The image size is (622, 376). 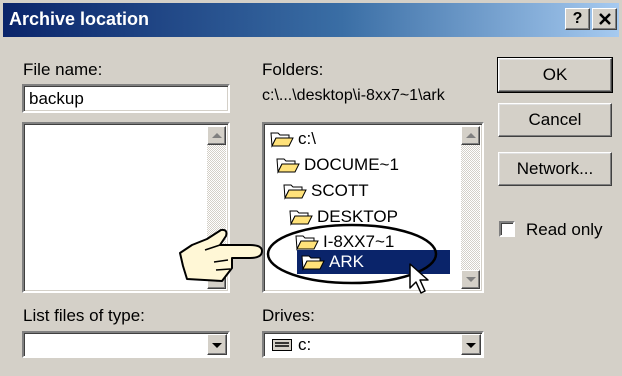 I want to click on close-button, so click(x=604, y=19).